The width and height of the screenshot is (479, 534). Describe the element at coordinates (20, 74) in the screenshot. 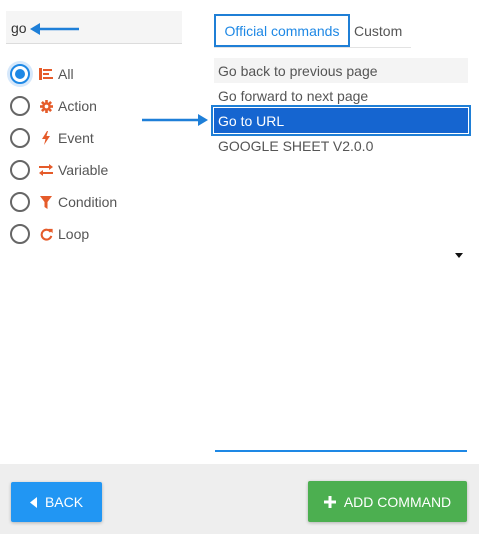

I see `radio-all` at that location.